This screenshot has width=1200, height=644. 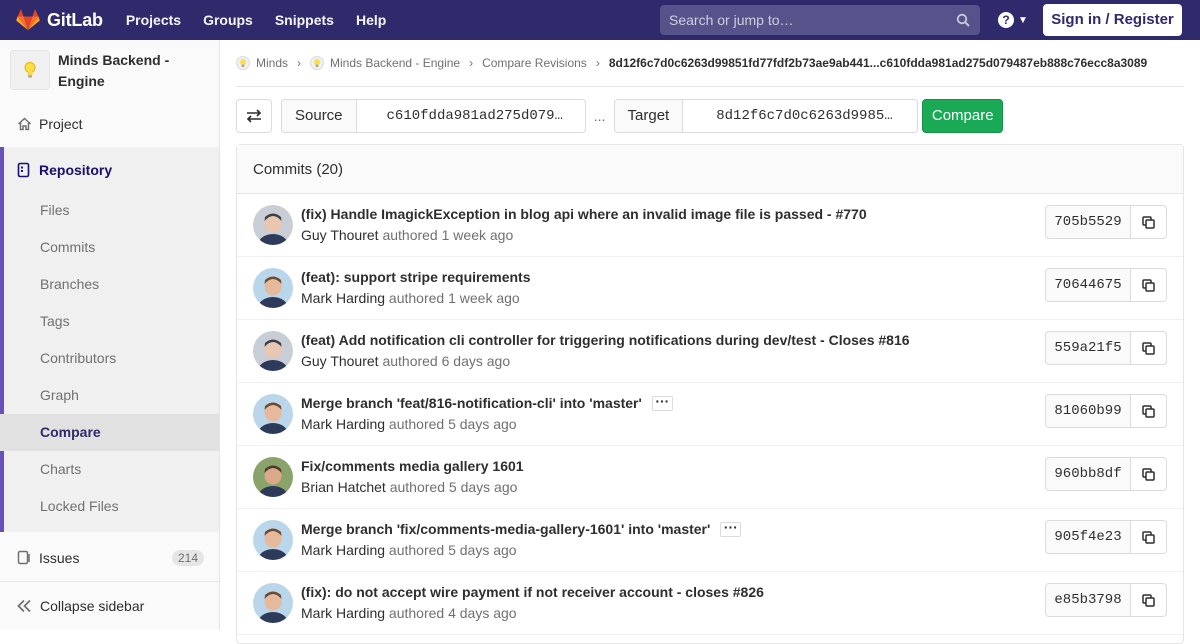 I want to click on sidebar-item-tags: Tags, so click(x=111, y=321).